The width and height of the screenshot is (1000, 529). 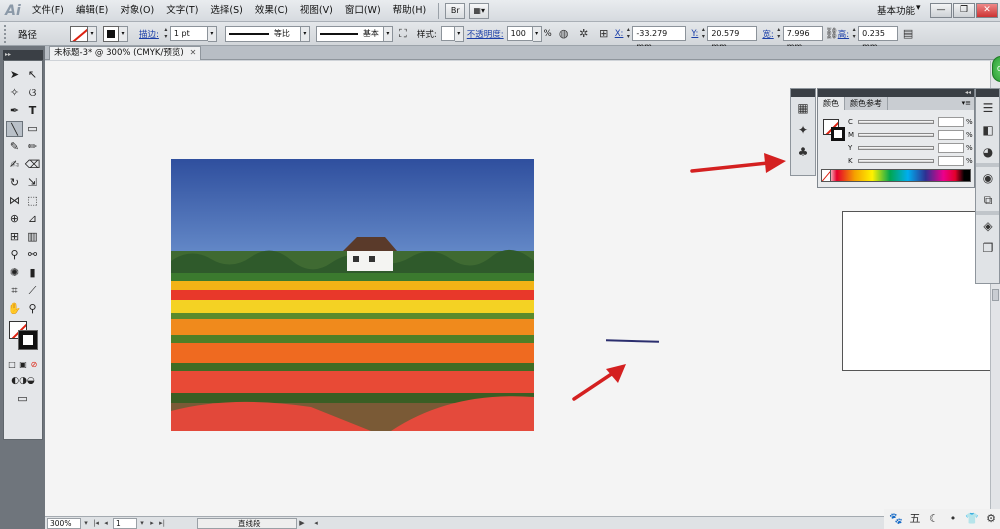 I want to click on perspective-grid-tool-icon: ⊿, so click(x=32, y=219).